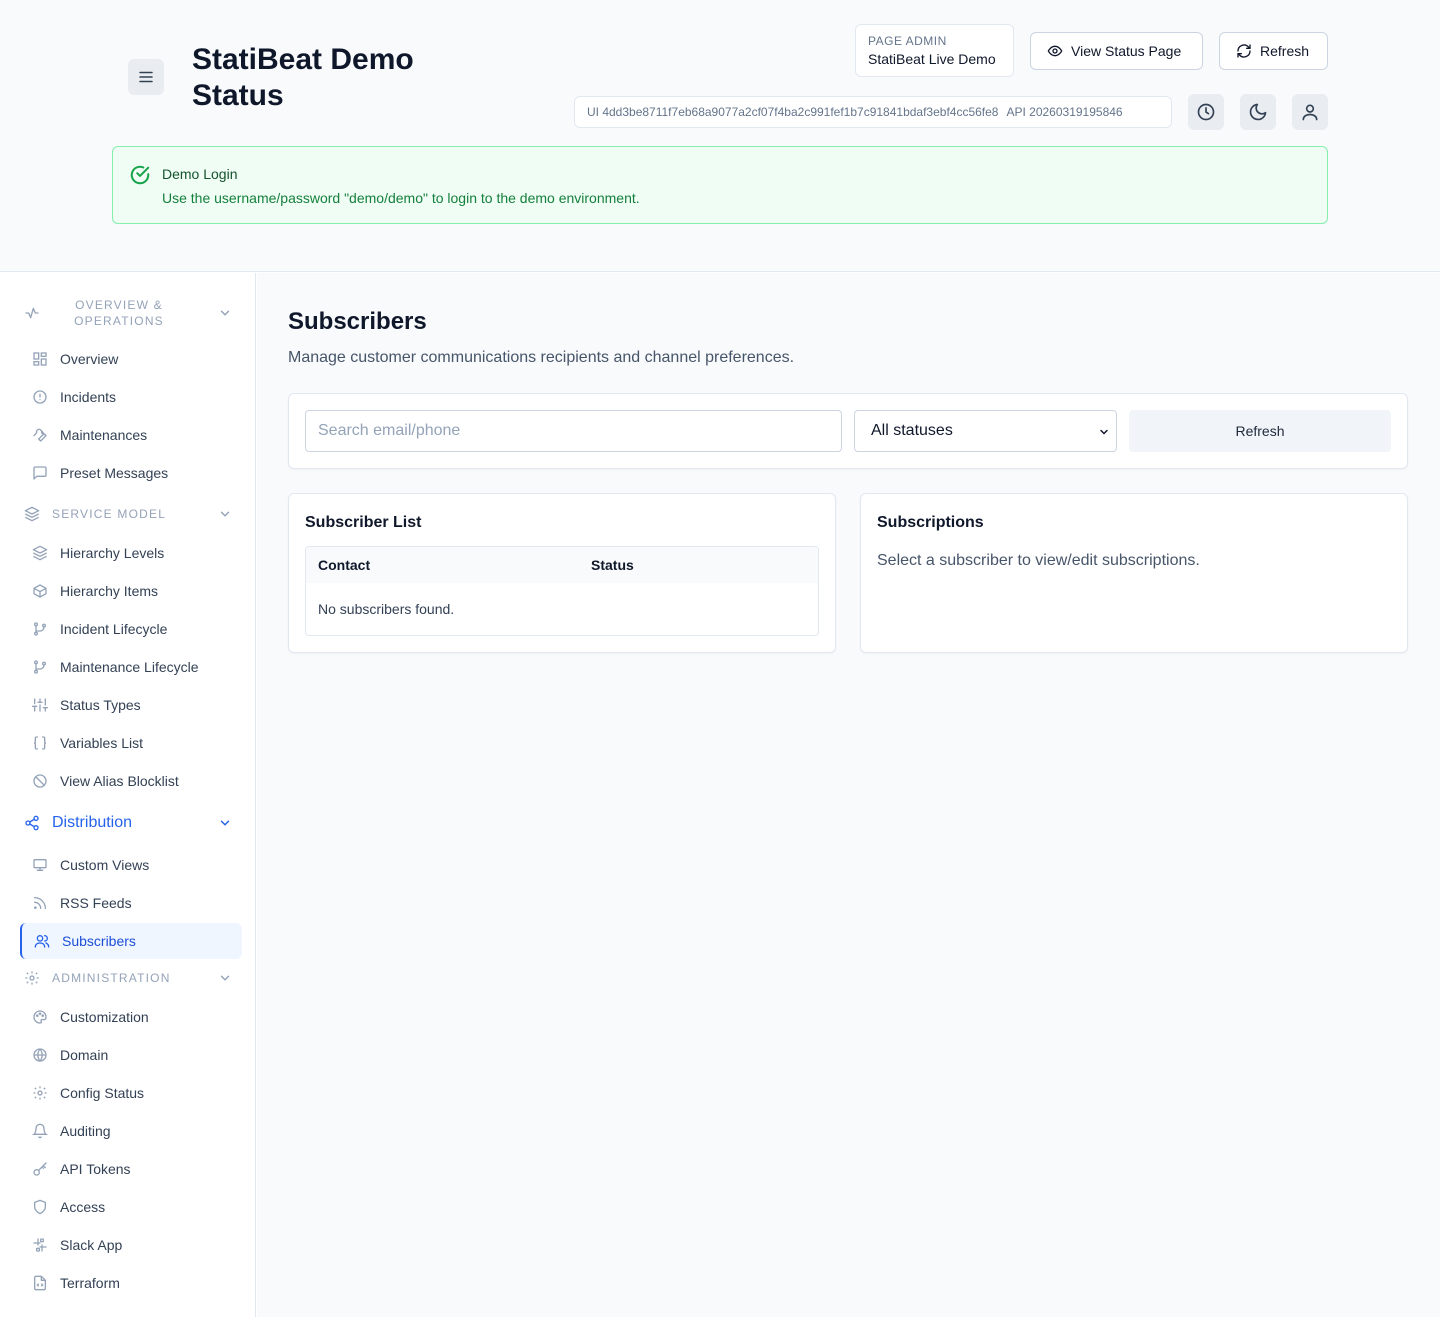 This screenshot has height=1317, width=1440. I want to click on header-refresh-button: Refresh, so click(1273, 51).